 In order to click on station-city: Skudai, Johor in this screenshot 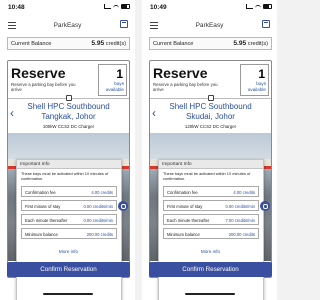, I will do `click(210, 116)`.